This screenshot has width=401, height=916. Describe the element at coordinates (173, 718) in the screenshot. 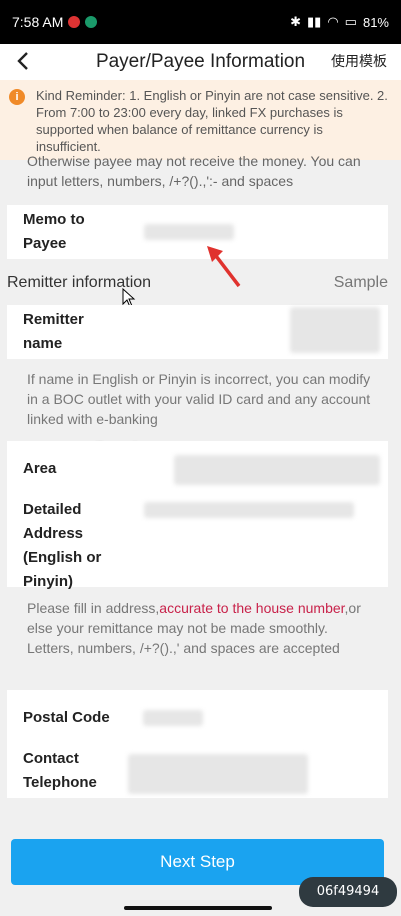

I see `postal-code-input` at that location.